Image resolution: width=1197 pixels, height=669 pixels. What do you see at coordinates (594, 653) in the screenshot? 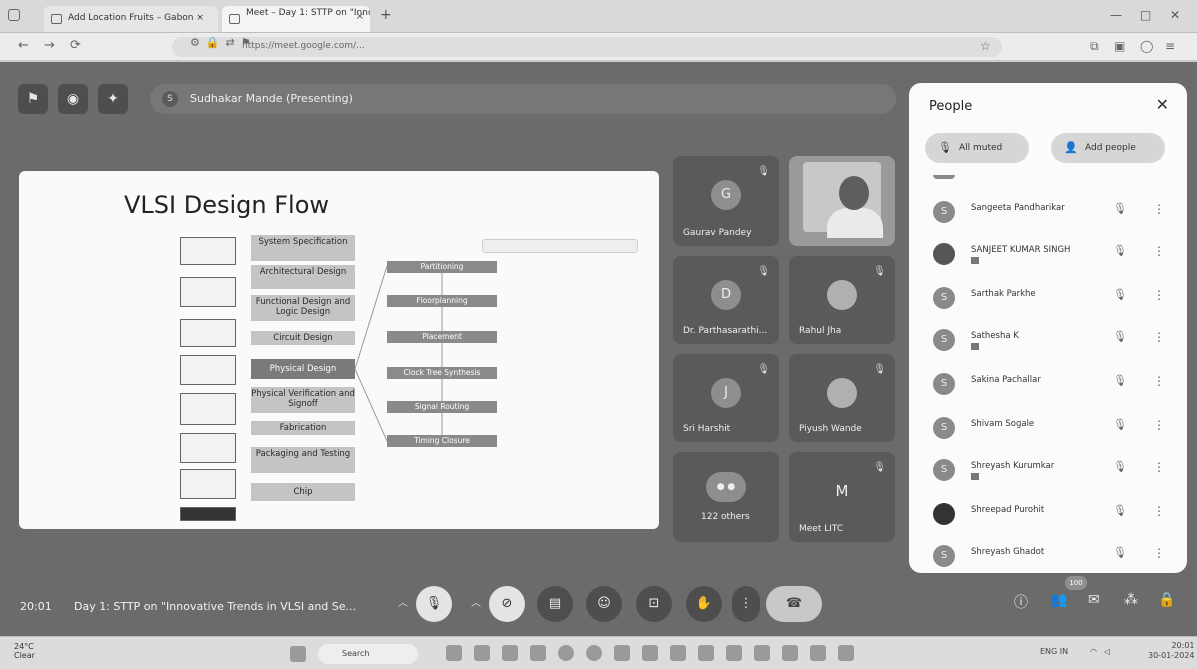
I see `chrome-taskbar-icon` at bounding box center [594, 653].